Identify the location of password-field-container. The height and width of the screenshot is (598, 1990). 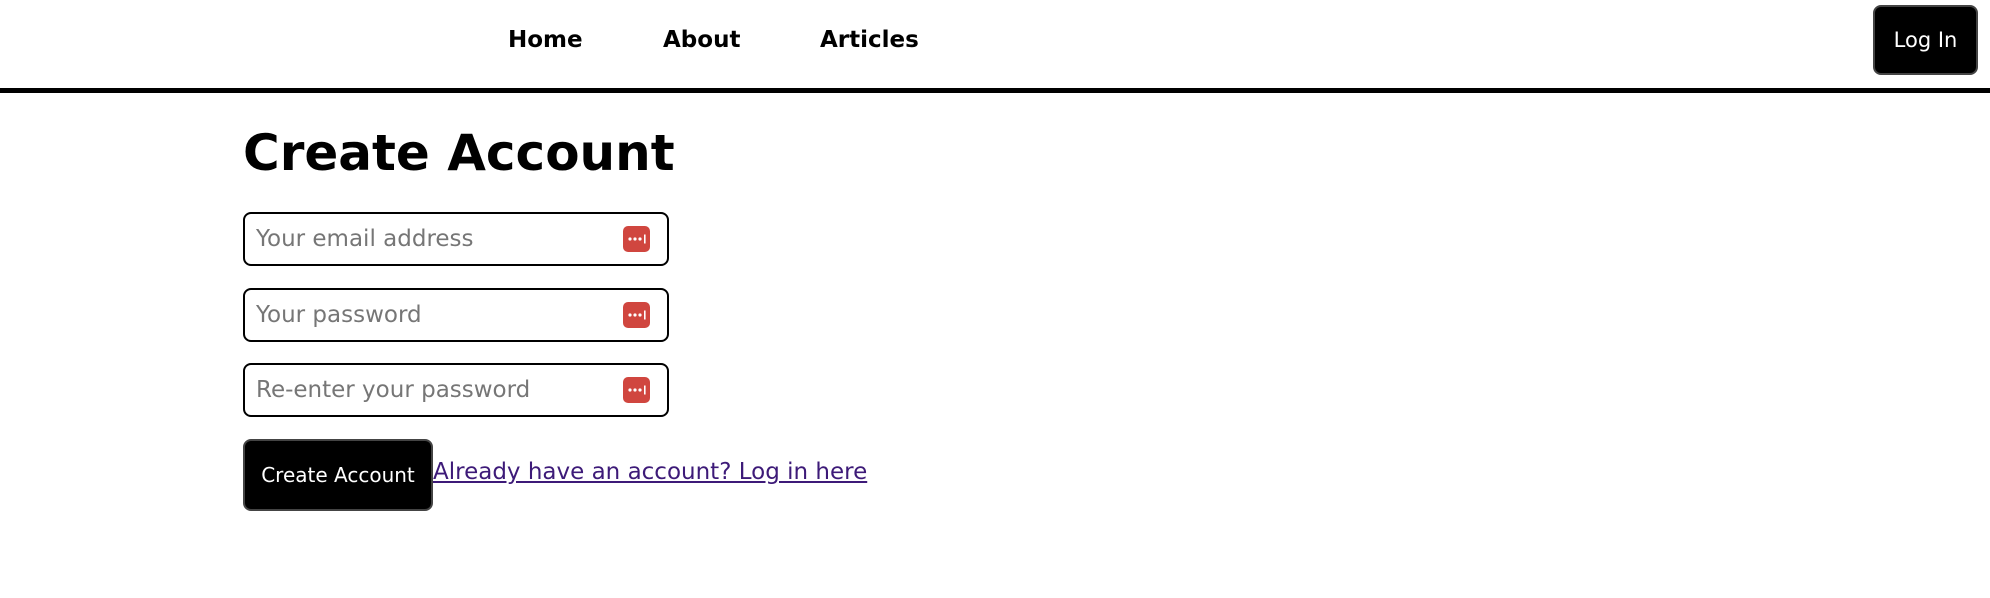
(456, 315).